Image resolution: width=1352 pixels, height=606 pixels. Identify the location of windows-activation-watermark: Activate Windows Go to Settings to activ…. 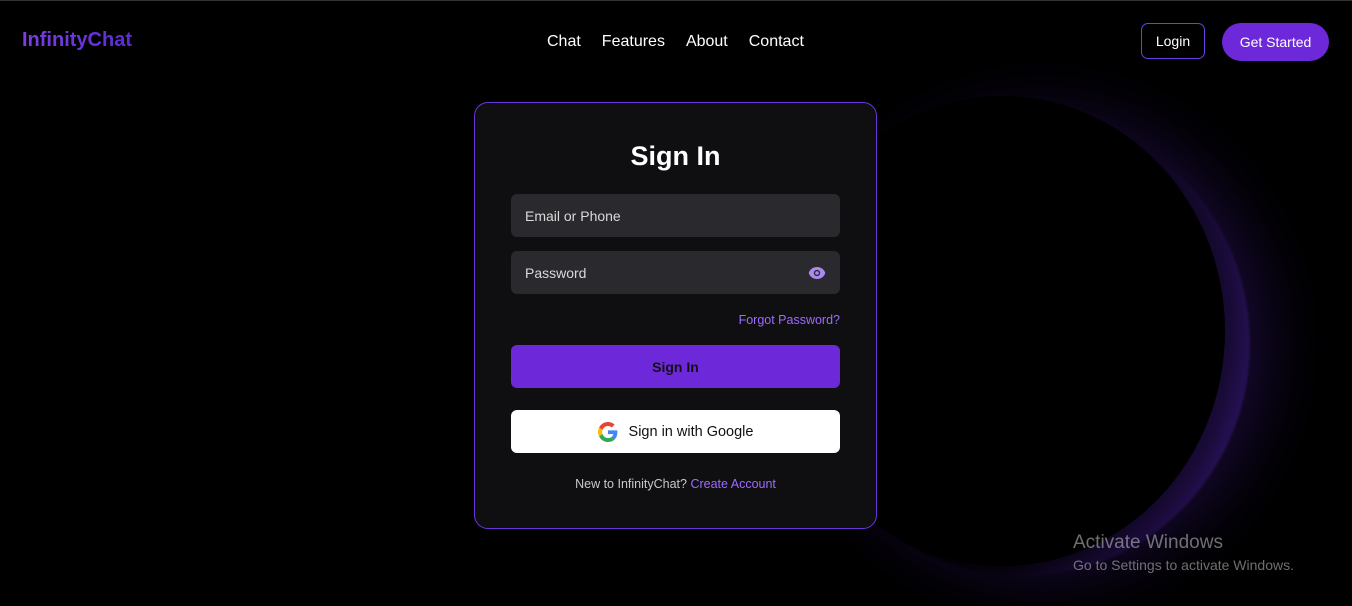
(1183, 554).